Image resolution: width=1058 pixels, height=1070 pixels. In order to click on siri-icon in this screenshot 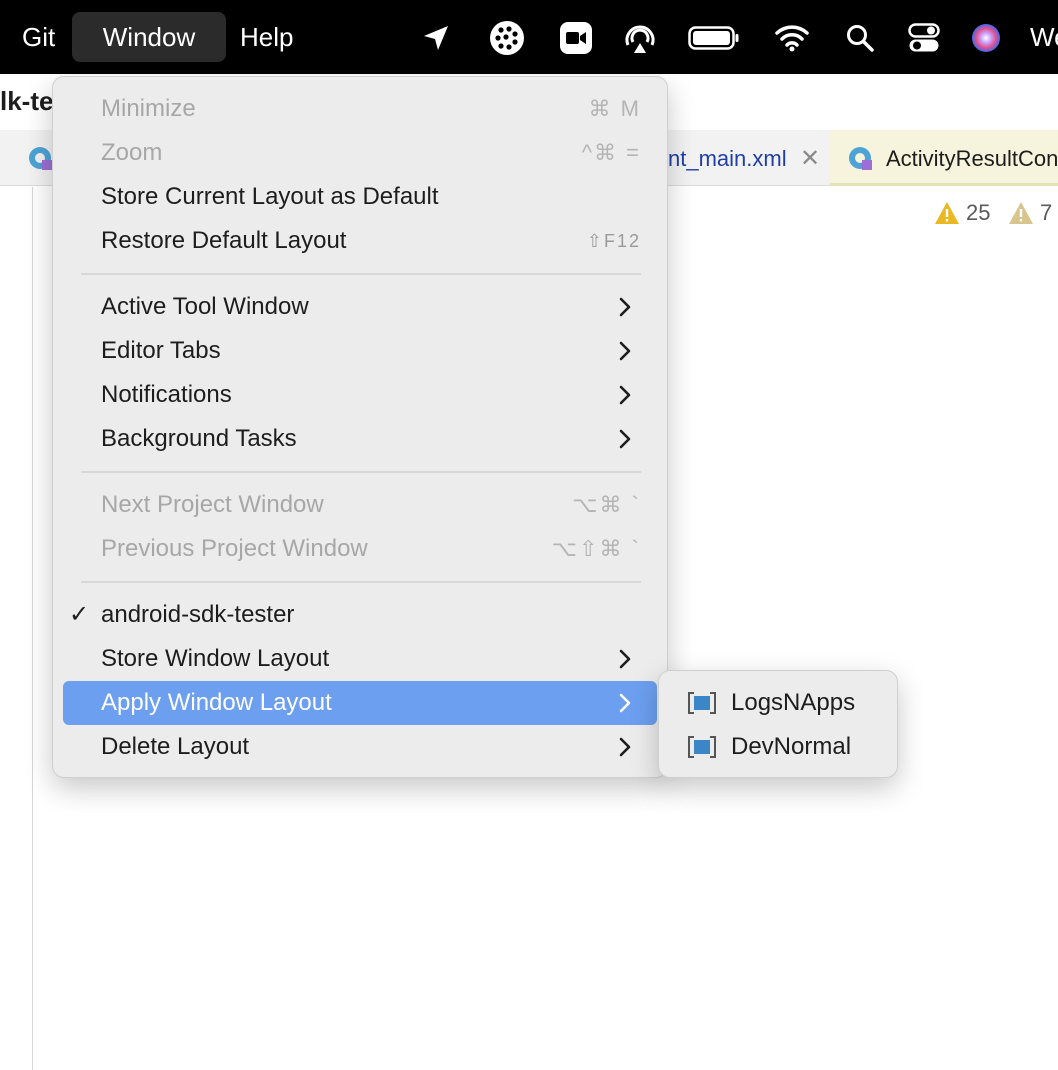, I will do `click(986, 38)`.